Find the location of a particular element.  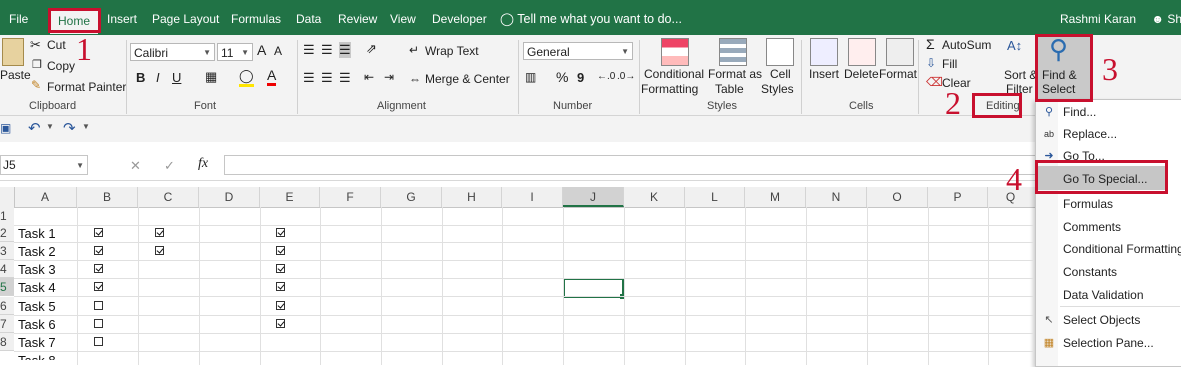

task-cell: Task 7 is located at coordinates (37, 343).